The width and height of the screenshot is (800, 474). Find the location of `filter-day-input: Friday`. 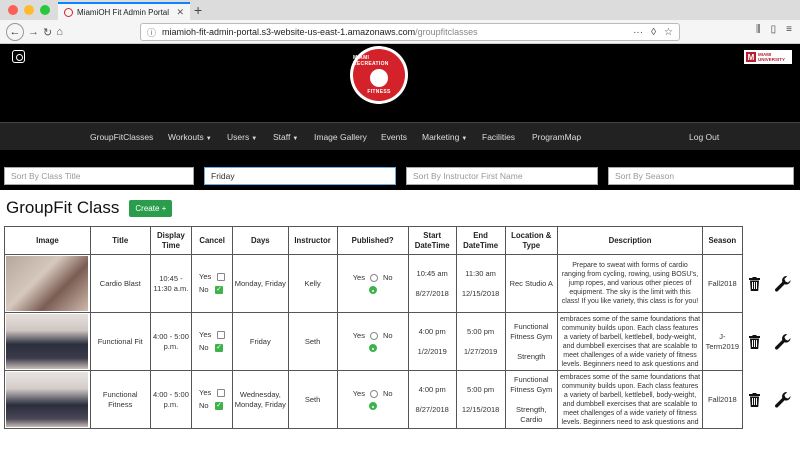

filter-day-input: Friday is located at coordinates (300, 176).